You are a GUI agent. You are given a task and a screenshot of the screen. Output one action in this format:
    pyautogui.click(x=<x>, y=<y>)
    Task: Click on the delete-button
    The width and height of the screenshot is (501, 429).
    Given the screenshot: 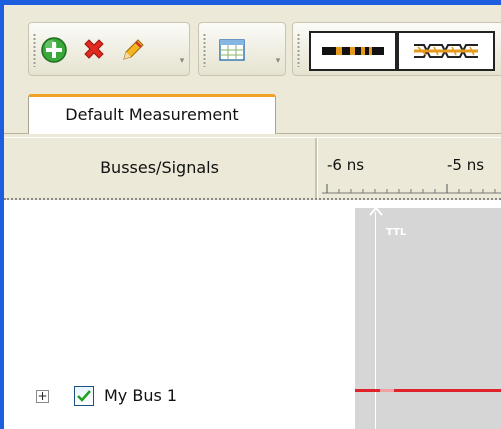 What is the action you would take?
    pyautogui.click(x=94, y=50)
    